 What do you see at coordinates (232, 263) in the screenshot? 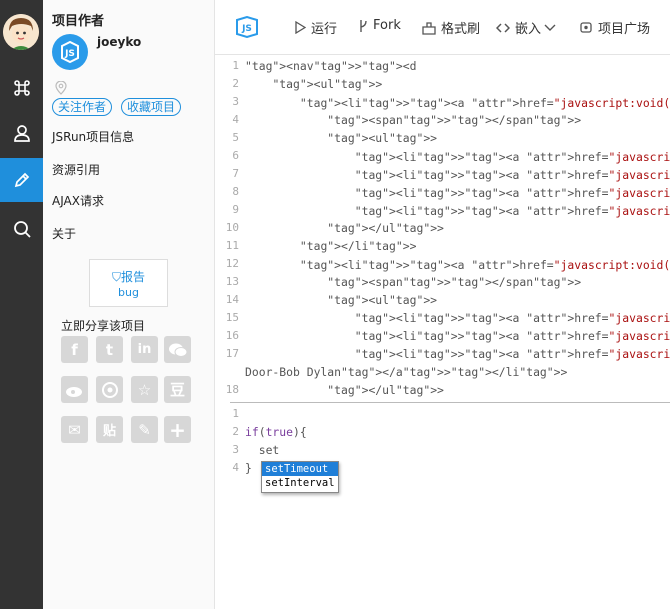
I see `line-number: 12` at bounding box center [232, 263].